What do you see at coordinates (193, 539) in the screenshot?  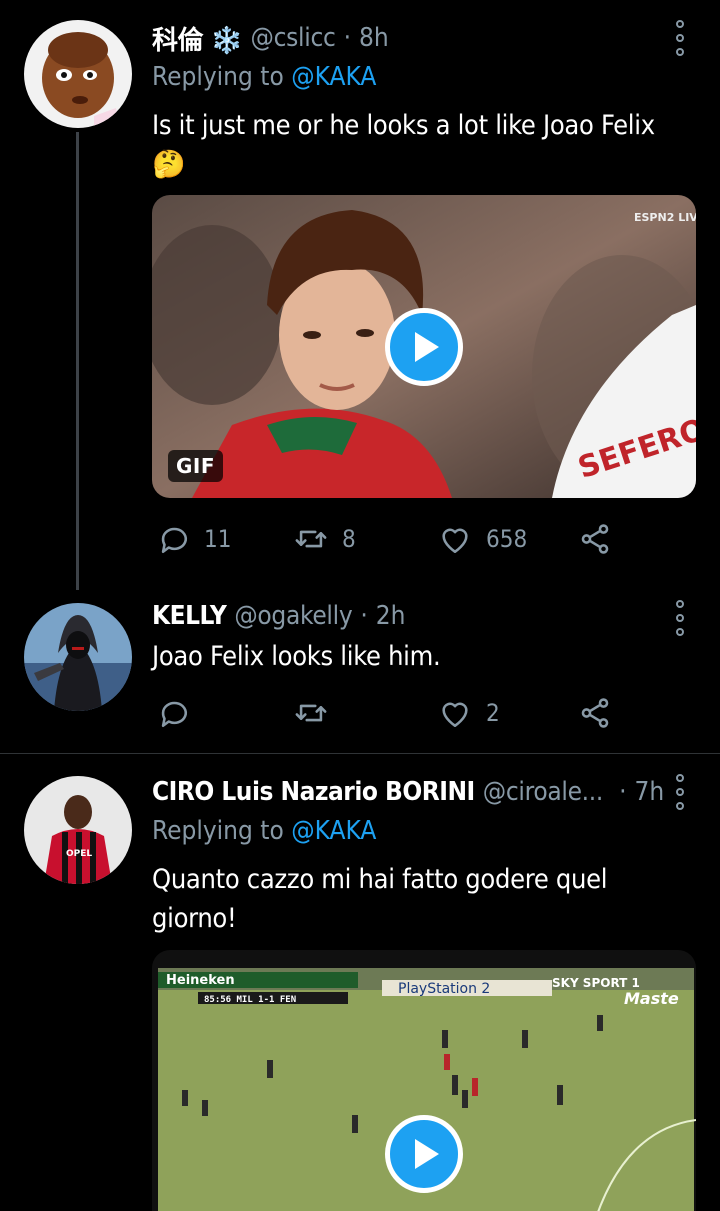 I see `reply-button: 11` at bounding box center [193, 539].